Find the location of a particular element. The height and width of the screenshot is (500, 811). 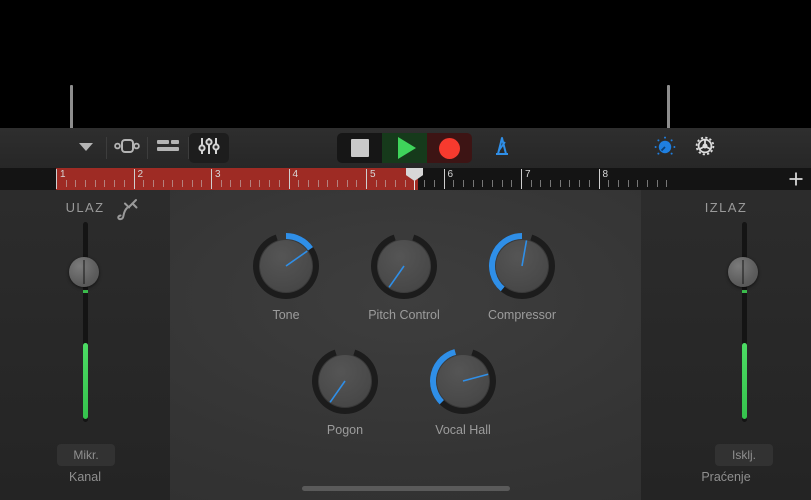

transport-controls is located at coordinates (404, 148).